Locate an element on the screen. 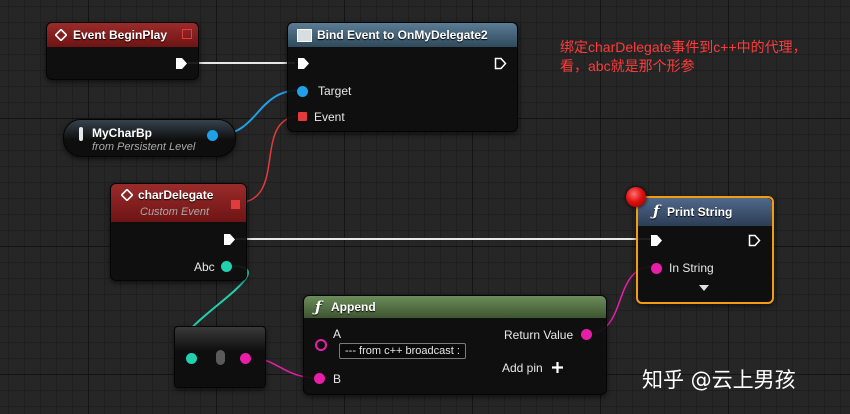 The image size is (850, 414). a-text-input: --- from c++ broadcast : is located at coordinates (402, 351).